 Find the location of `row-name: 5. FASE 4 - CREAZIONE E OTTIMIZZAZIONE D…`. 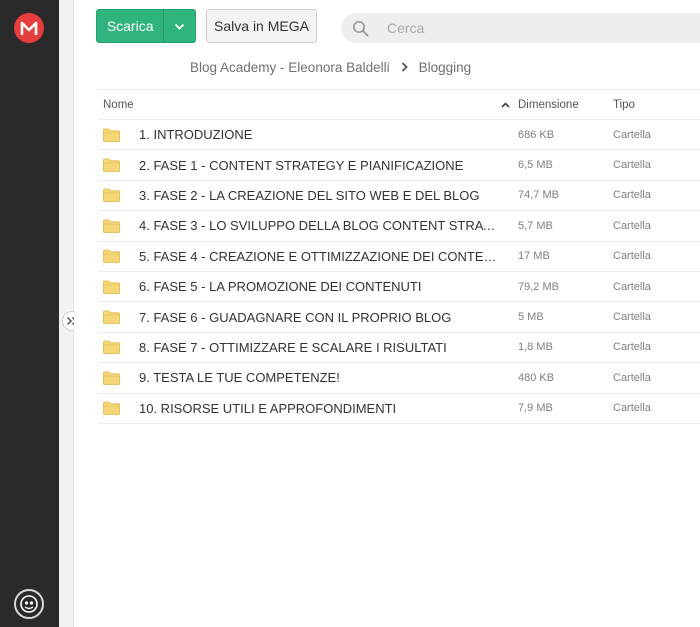

row-name: 5. FASE 4 - CREAZIONE E OTTIMIZZAZIONE D… is located at coordinates (319, 256).